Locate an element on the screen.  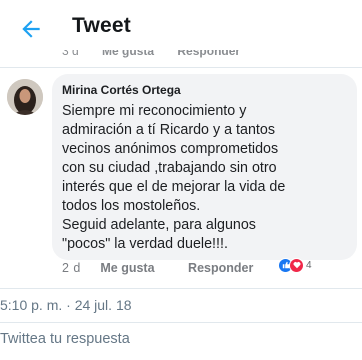
love-icon is located at coordinates (296, 265).